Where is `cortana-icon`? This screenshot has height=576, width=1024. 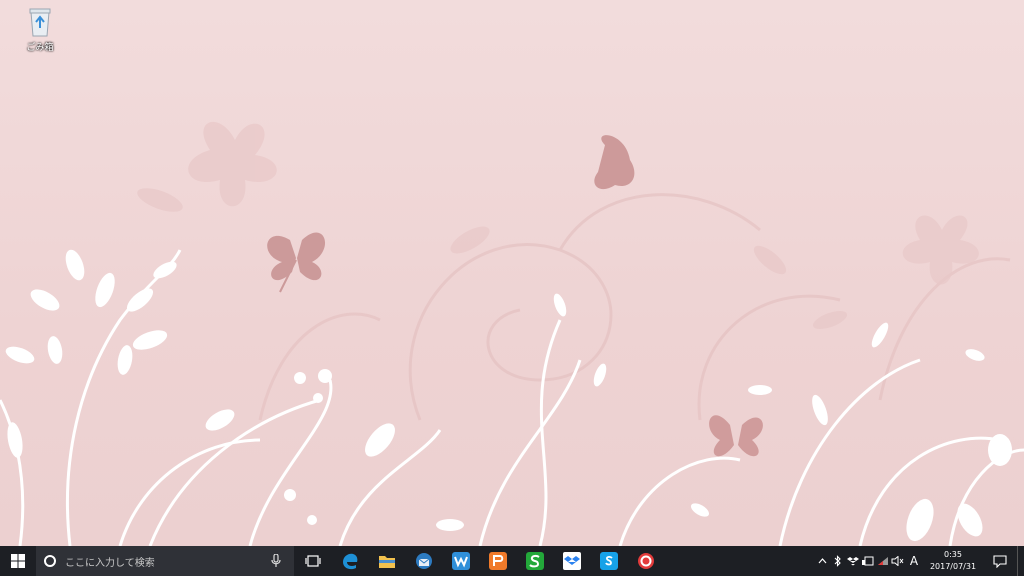 cortana-icon is located at coordinates (50, 561).